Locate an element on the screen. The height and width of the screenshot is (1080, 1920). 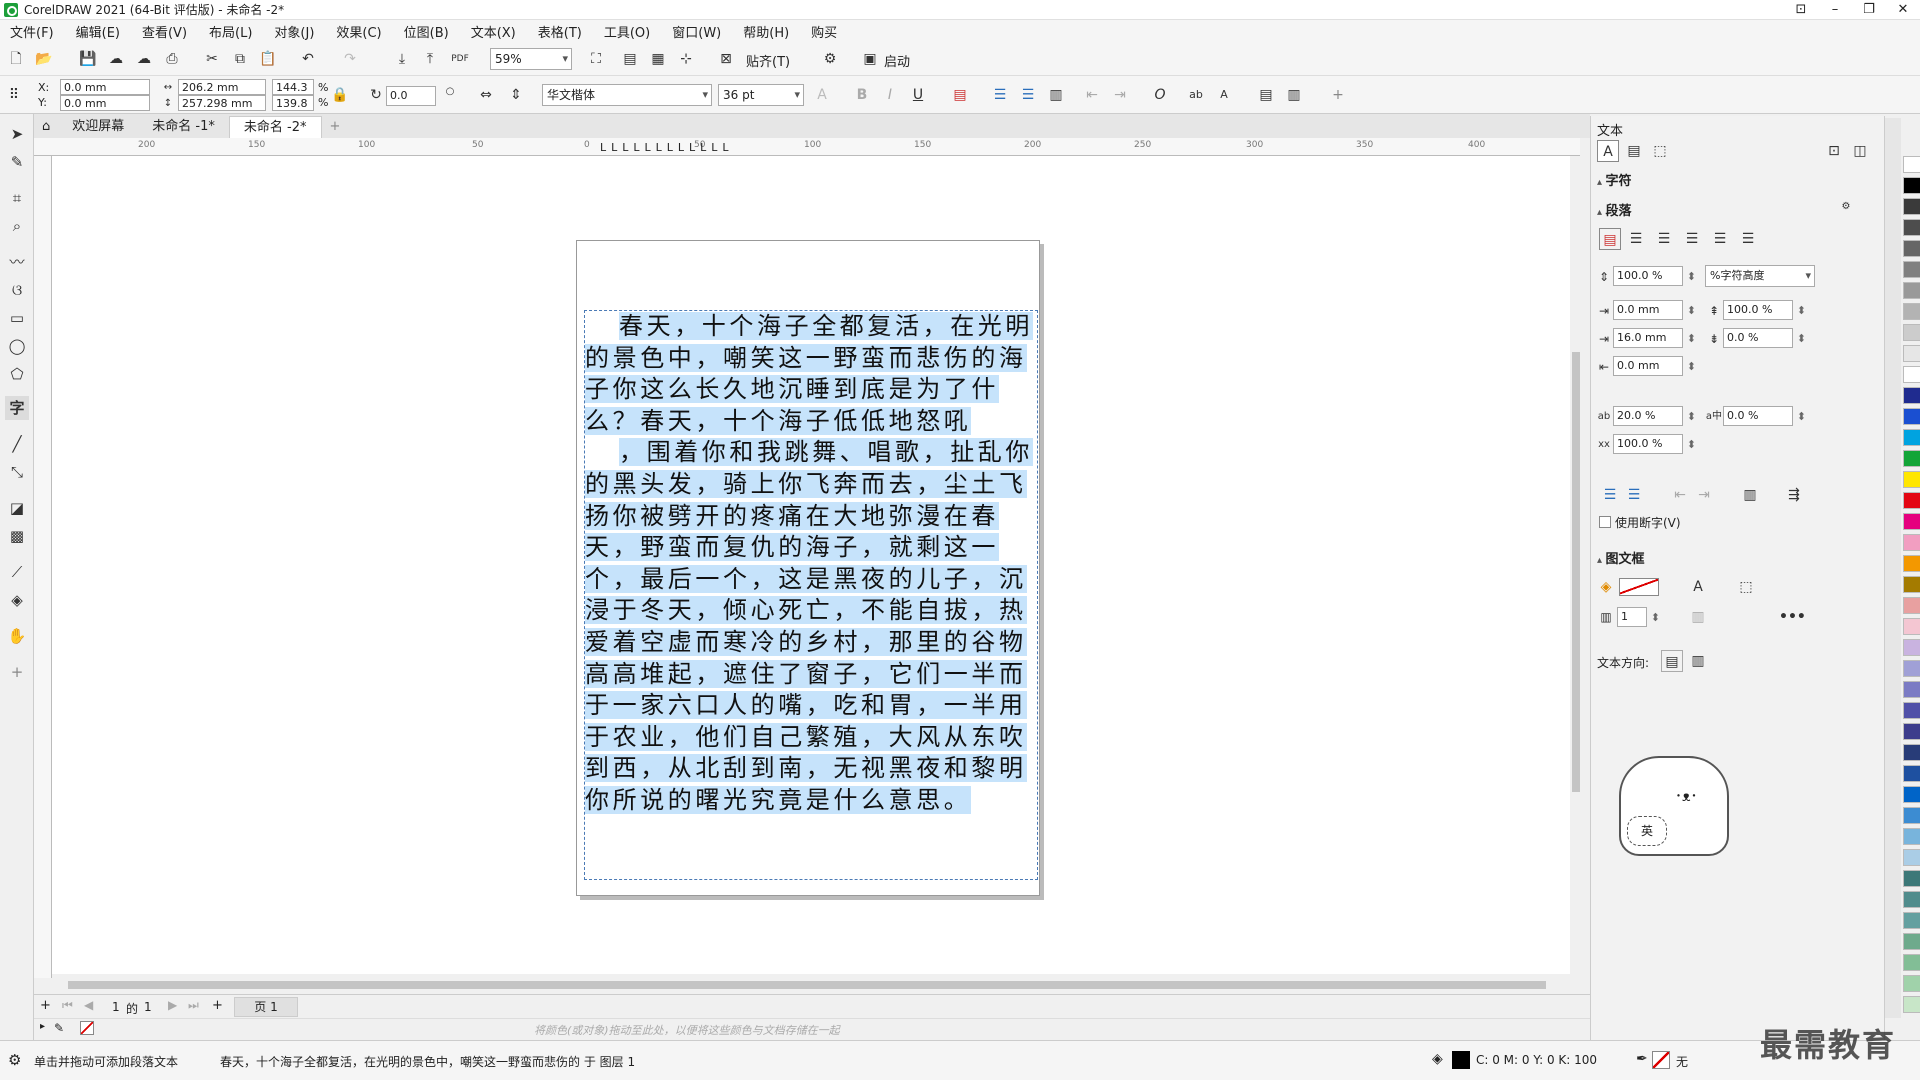
add-property-icon: + is located at coordinates (1338, 95).